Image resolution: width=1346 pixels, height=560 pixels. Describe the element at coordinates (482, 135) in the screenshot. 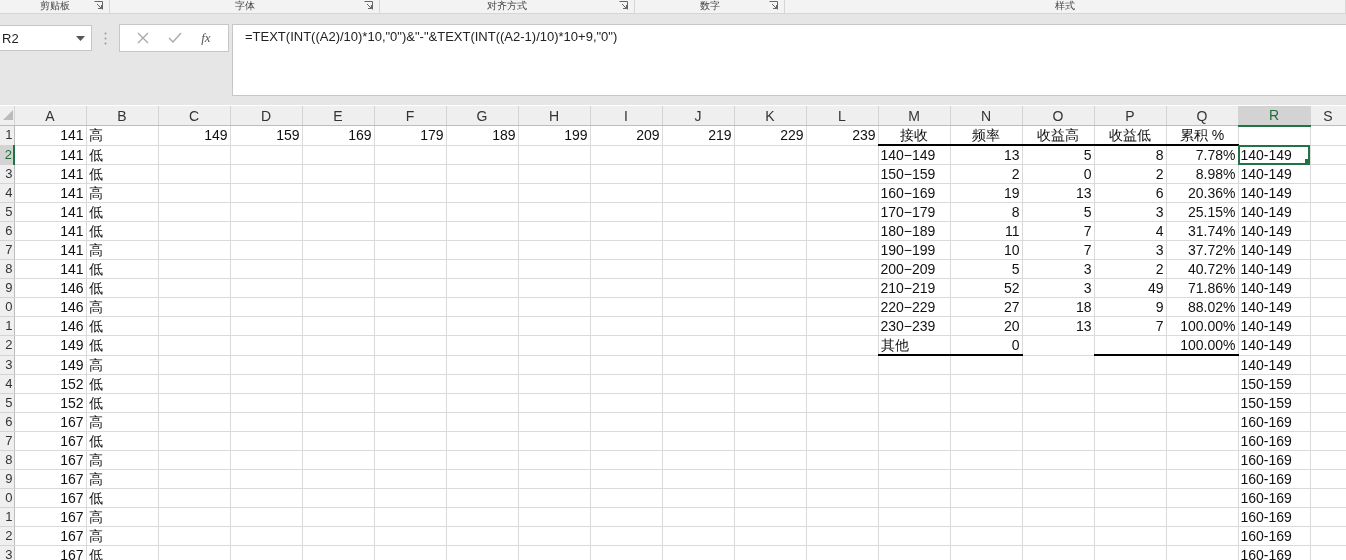

I see `table-cell: 189` at that location.